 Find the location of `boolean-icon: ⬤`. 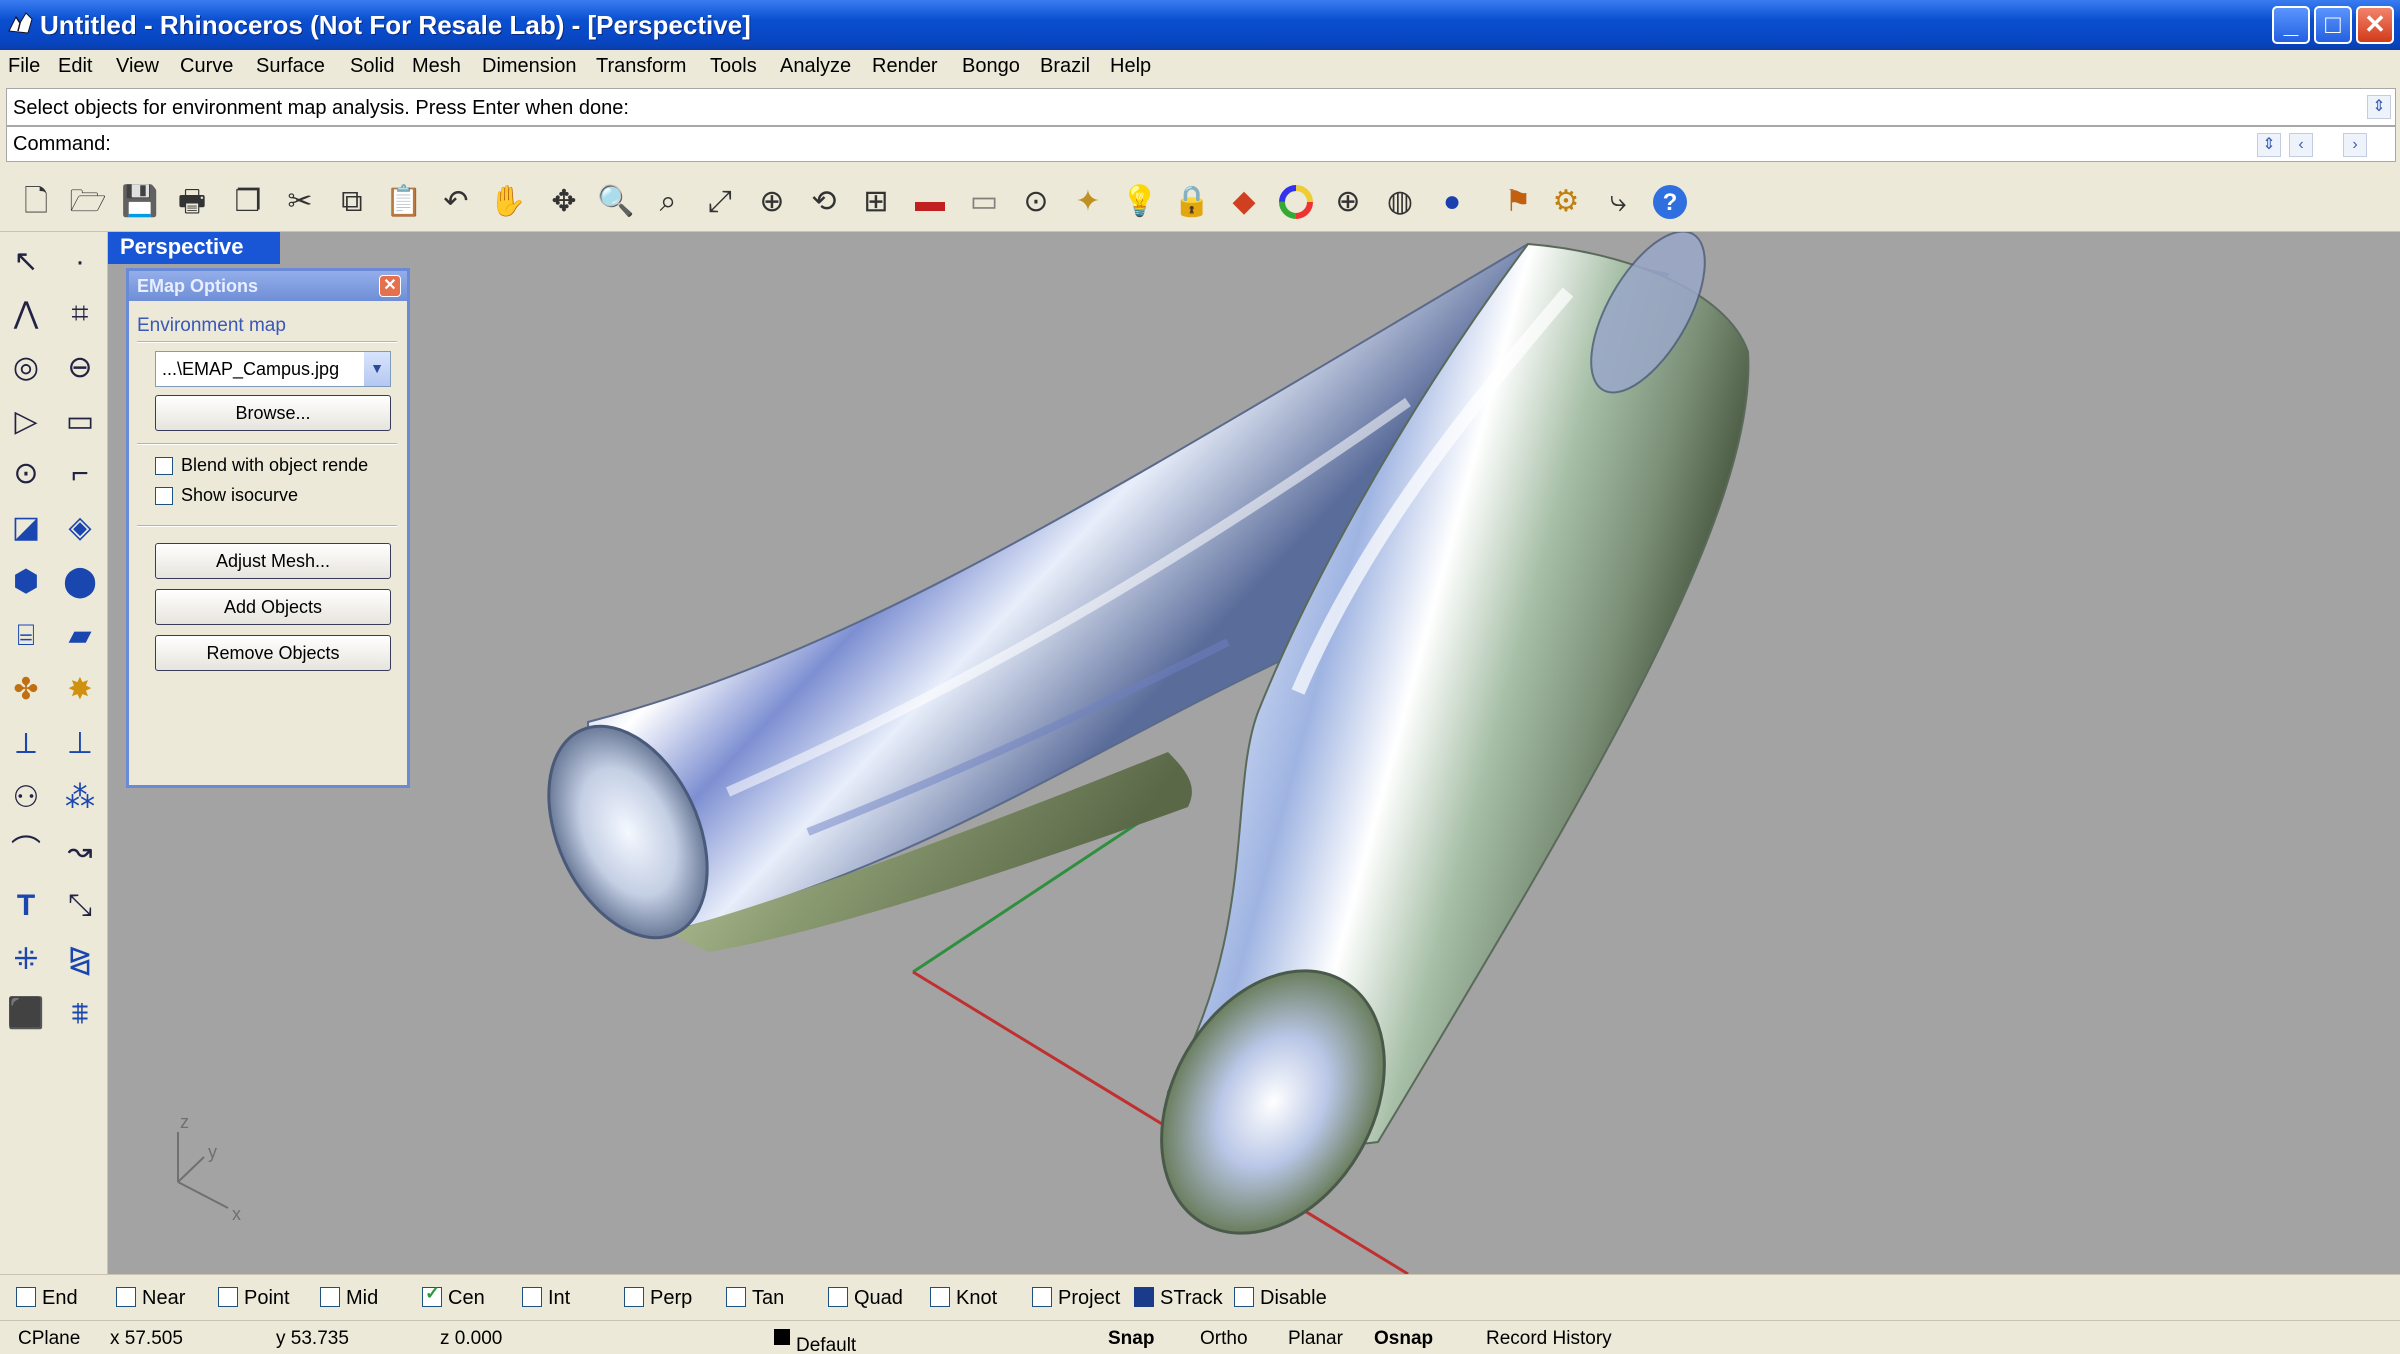

boolean-icon: ⬤ is located at coordinates (80, 582).